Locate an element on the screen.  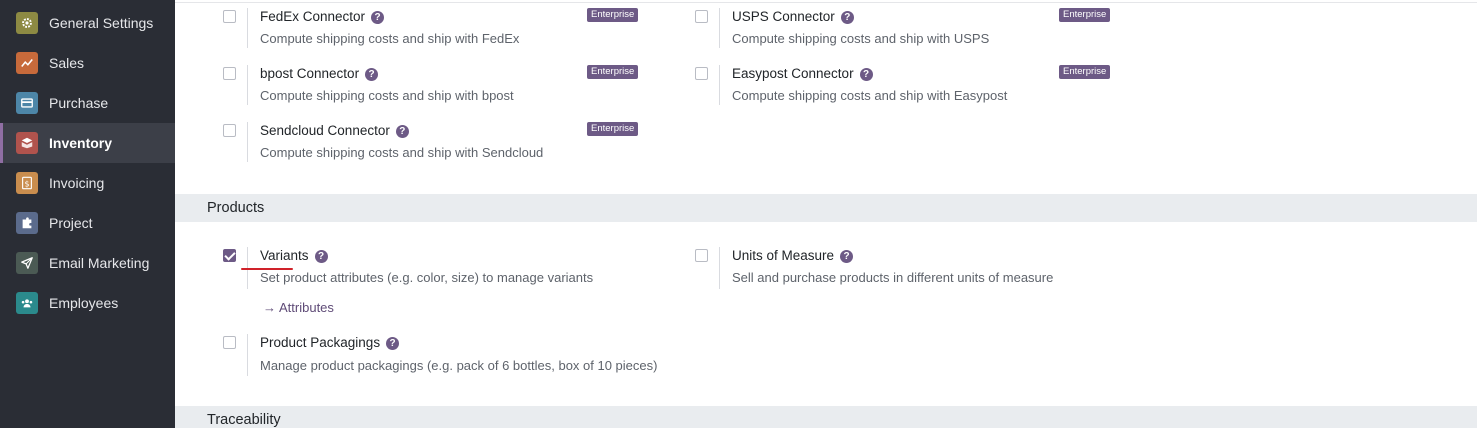
setting-title: bpost Connector? is located at coordinates (319, 73).